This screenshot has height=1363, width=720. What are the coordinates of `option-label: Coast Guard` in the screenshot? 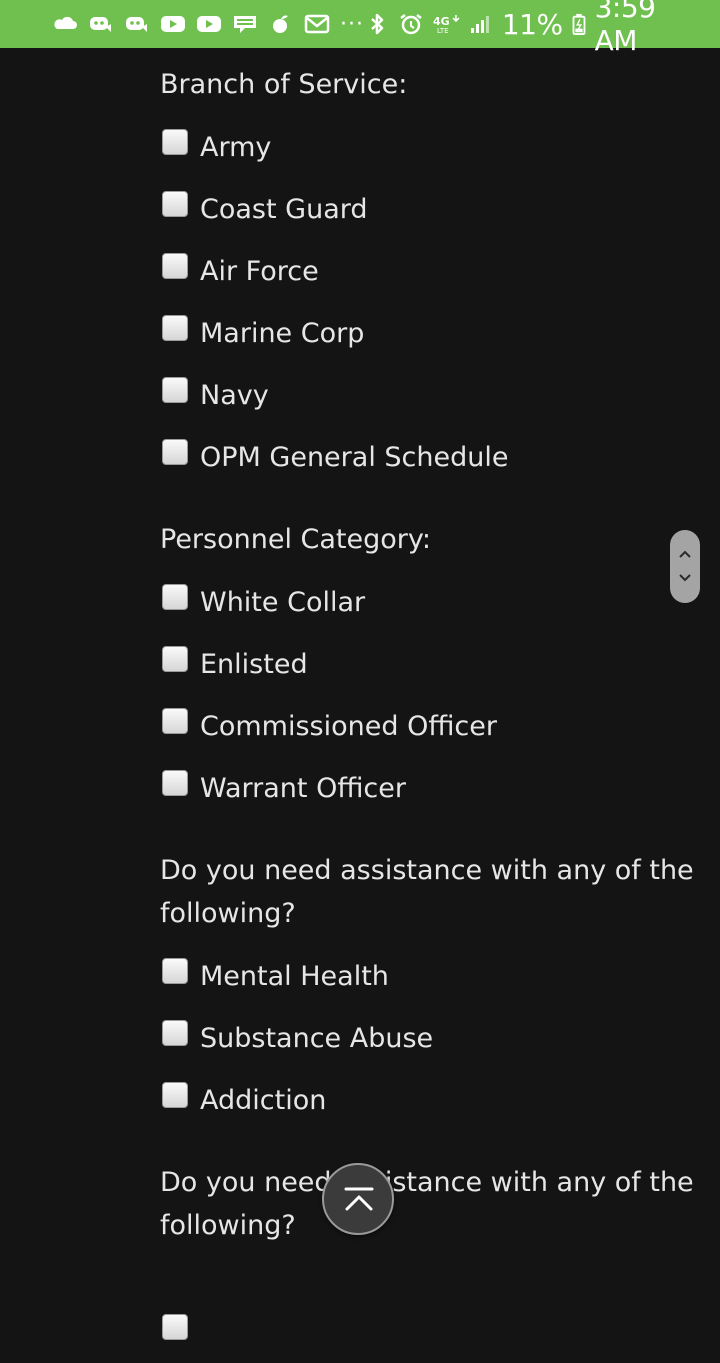 It's located at (284, 209).